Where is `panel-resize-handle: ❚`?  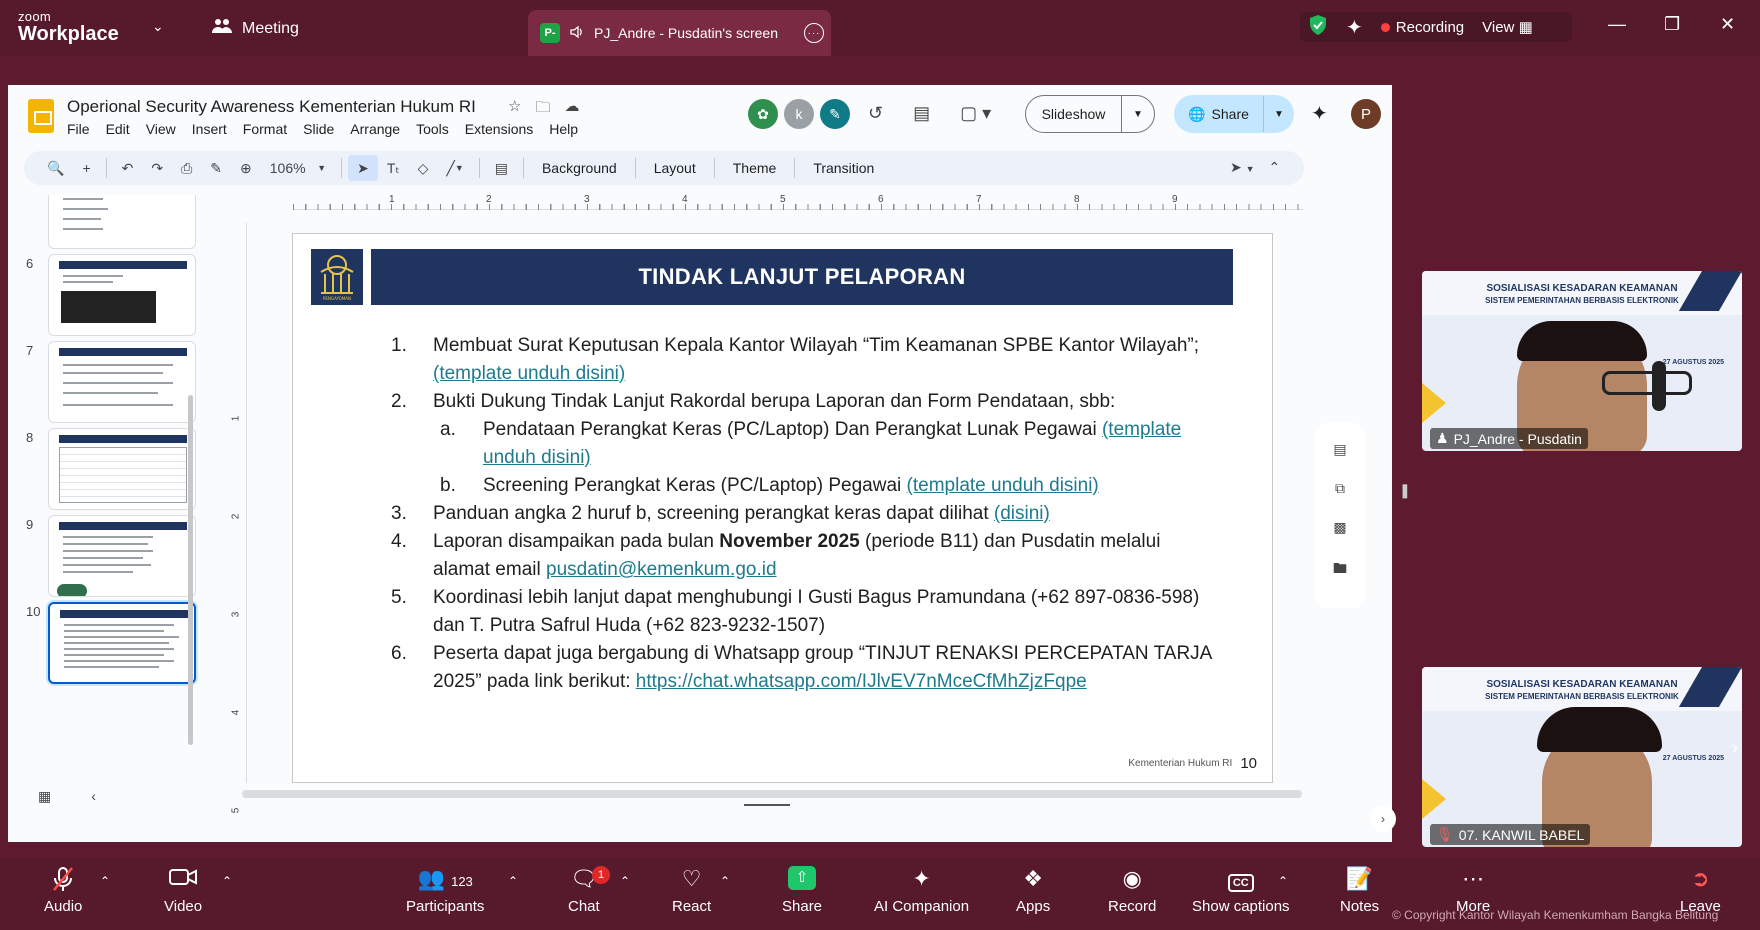 panel-resize-handle: ❚ is located at coordinates (1405, 490).